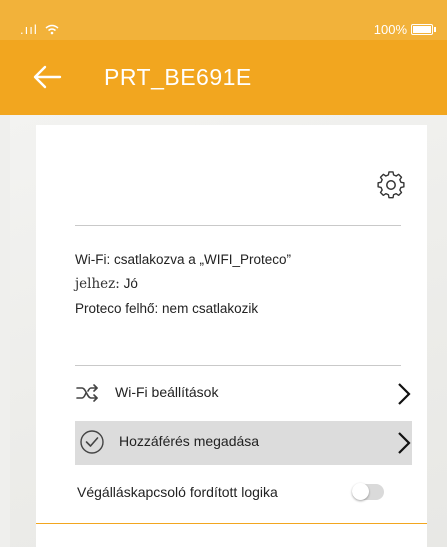 The image size is (447, 547). What do you see at coordinates (238, 225) in the screenshot?
I see `top-divider` at bounding box center [238, 225].